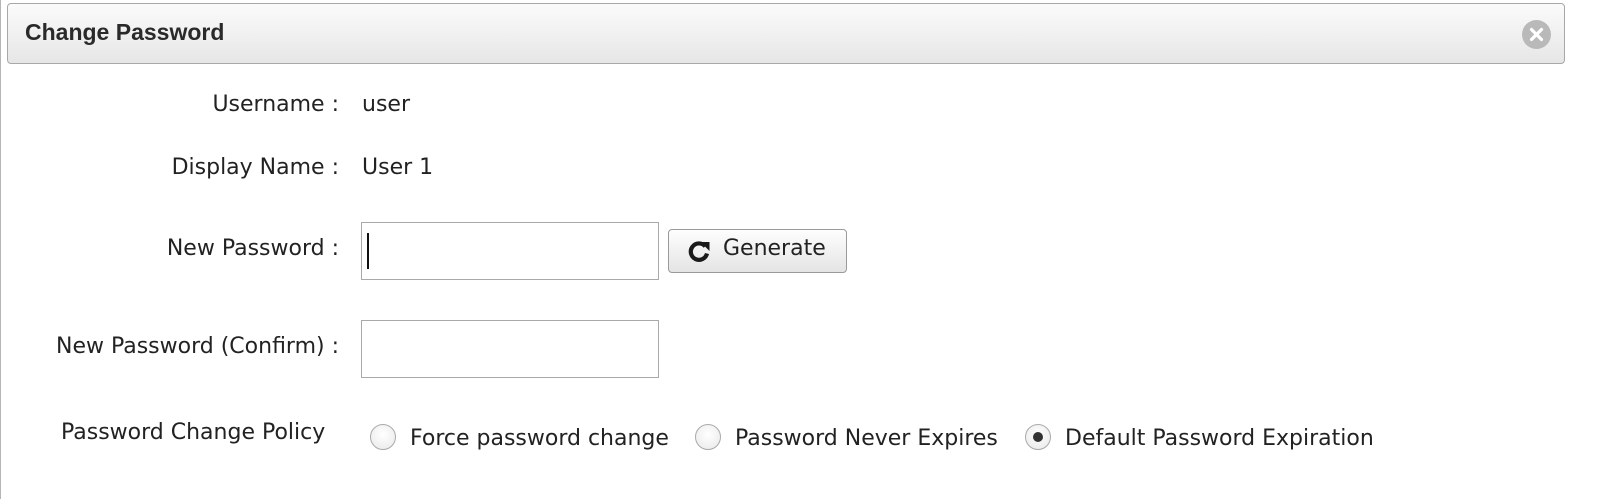  Describe the element at coordinates (866, 438) in the screenshot. I see `radio-label-password-never-expires: Password Never Expires` at that location.